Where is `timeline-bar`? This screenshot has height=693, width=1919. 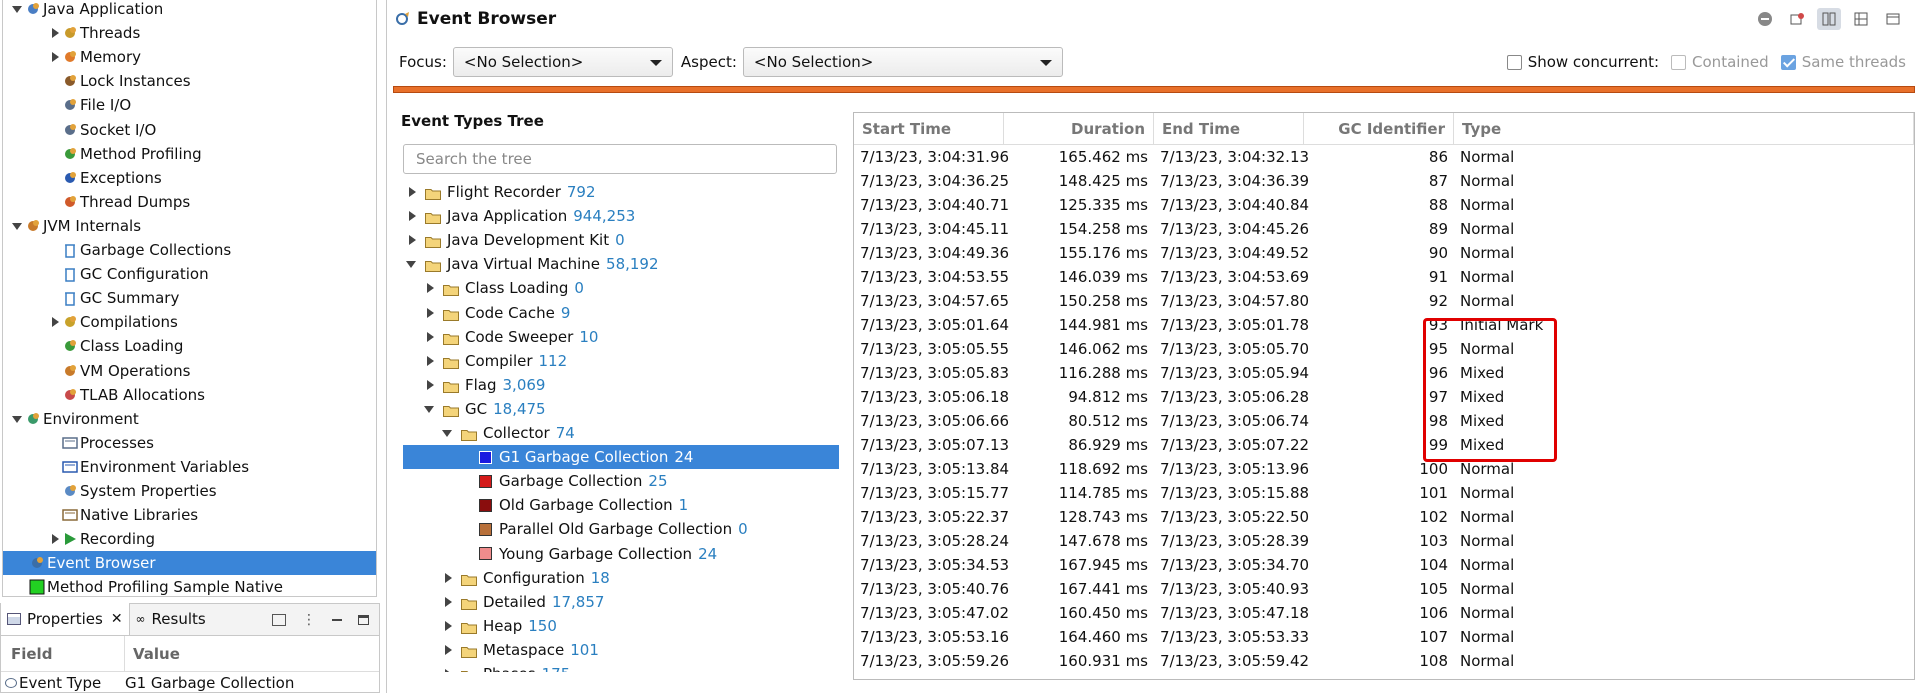 timeline-bar is located at coordinates (1154, 89).